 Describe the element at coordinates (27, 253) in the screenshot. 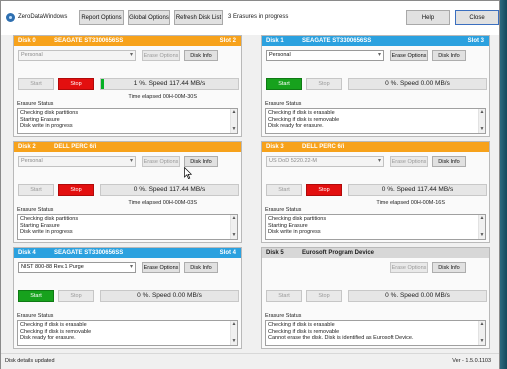

I see `disk-number: Disk 4` at that location.